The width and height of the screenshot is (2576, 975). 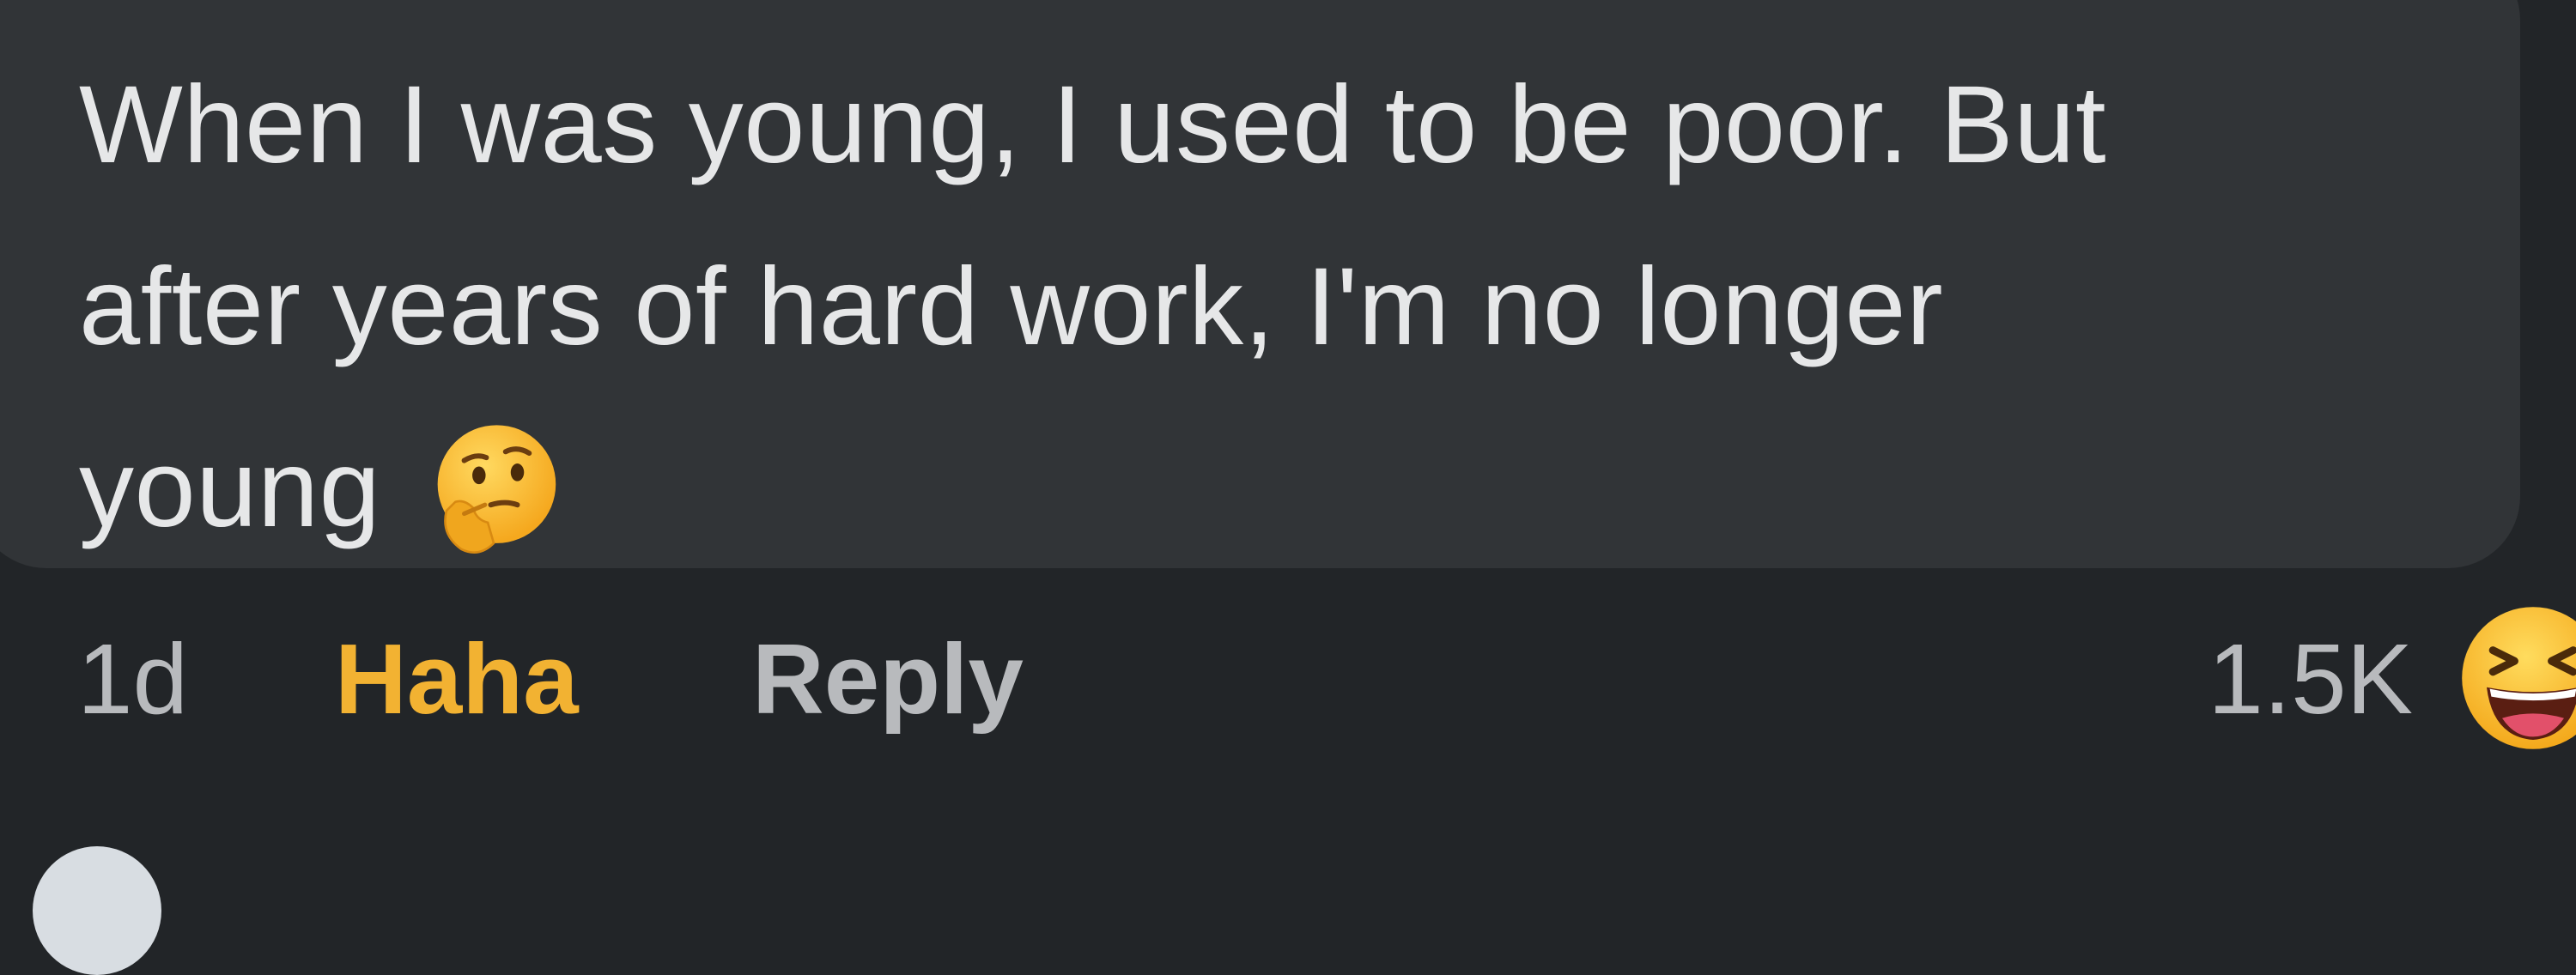 What do you see at coordinates (2310, 679) in the screenshot?
I see `reaction-count: 1.5K` at bounding box center [2310, 679].